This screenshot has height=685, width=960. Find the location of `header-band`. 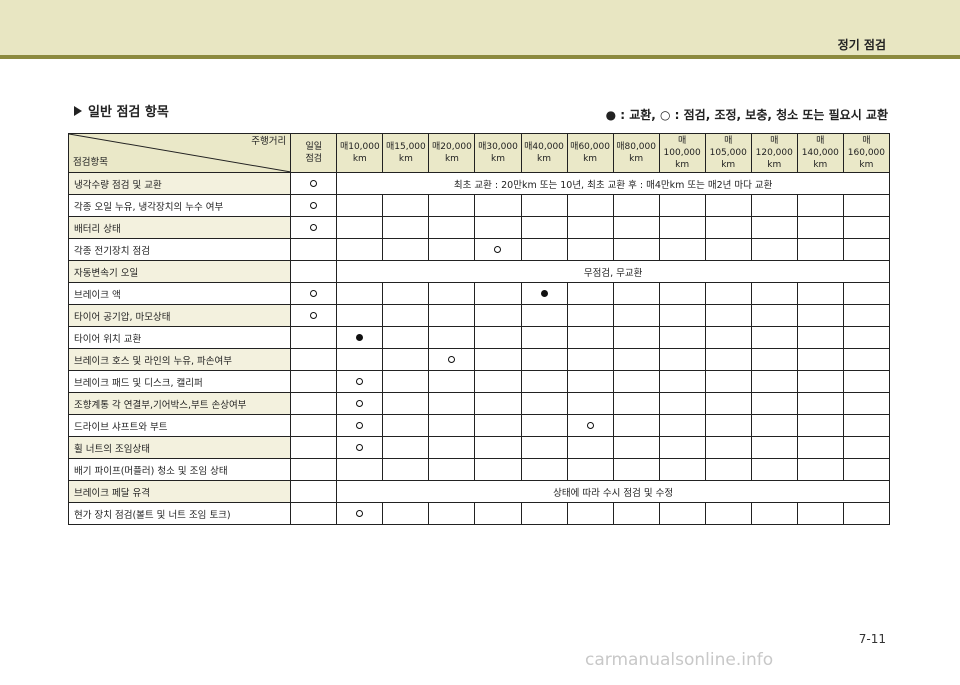

header-band is located at coordinates (480, 27).